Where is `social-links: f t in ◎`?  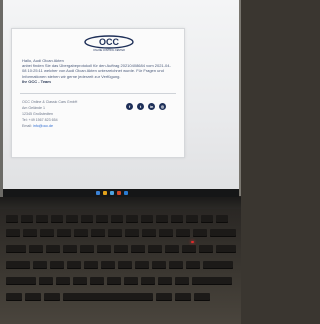 social-links: f t in ◎ is located at coordinates (146, 106).